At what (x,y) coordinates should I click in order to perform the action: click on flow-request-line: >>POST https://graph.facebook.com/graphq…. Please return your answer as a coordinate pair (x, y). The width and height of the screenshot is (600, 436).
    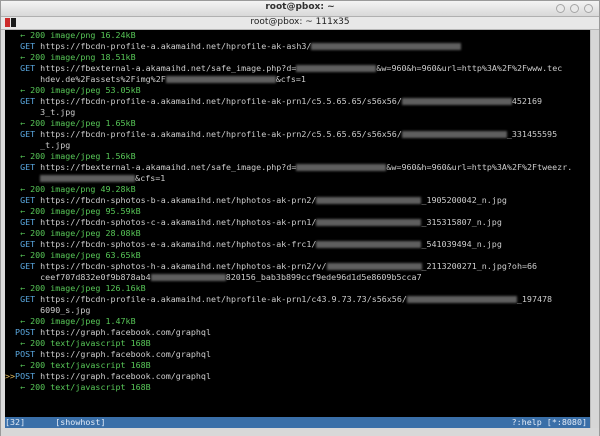
    Looking at the image, I should click on (108, 376).